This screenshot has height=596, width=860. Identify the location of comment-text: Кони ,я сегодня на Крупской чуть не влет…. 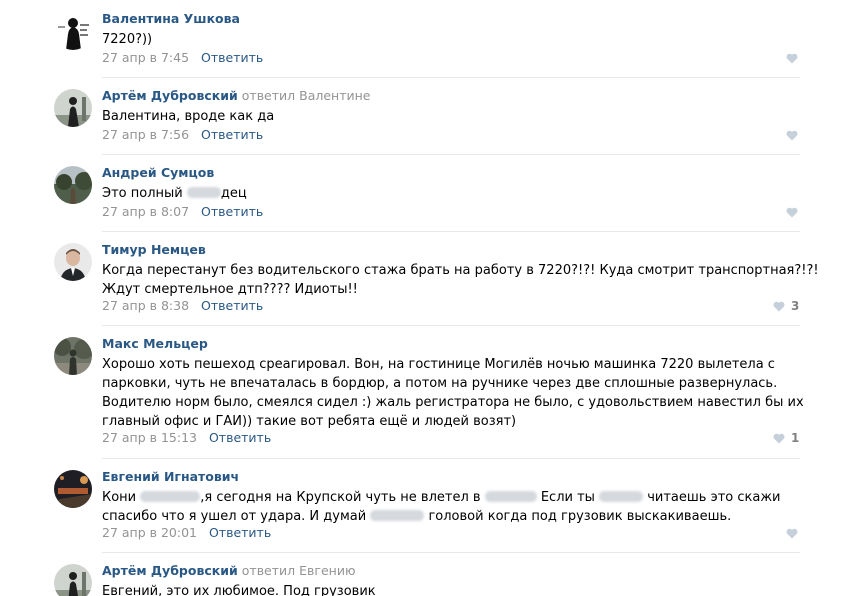
(452, 507).